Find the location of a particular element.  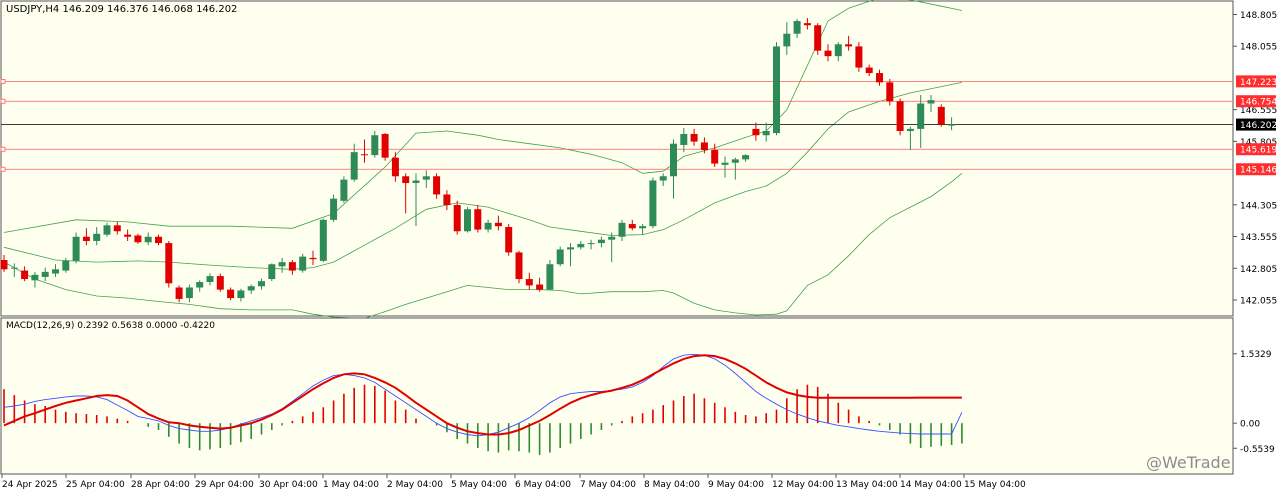

time-tick-label: 5 May 04:00 is located at coordinates (479, 485).